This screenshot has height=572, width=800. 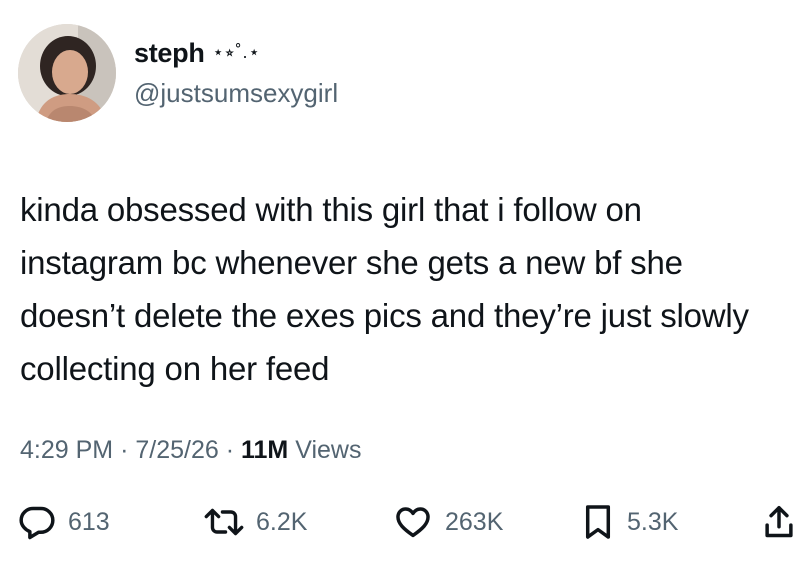 I want to click on reply-button: 613, so click(x=64, y=522).